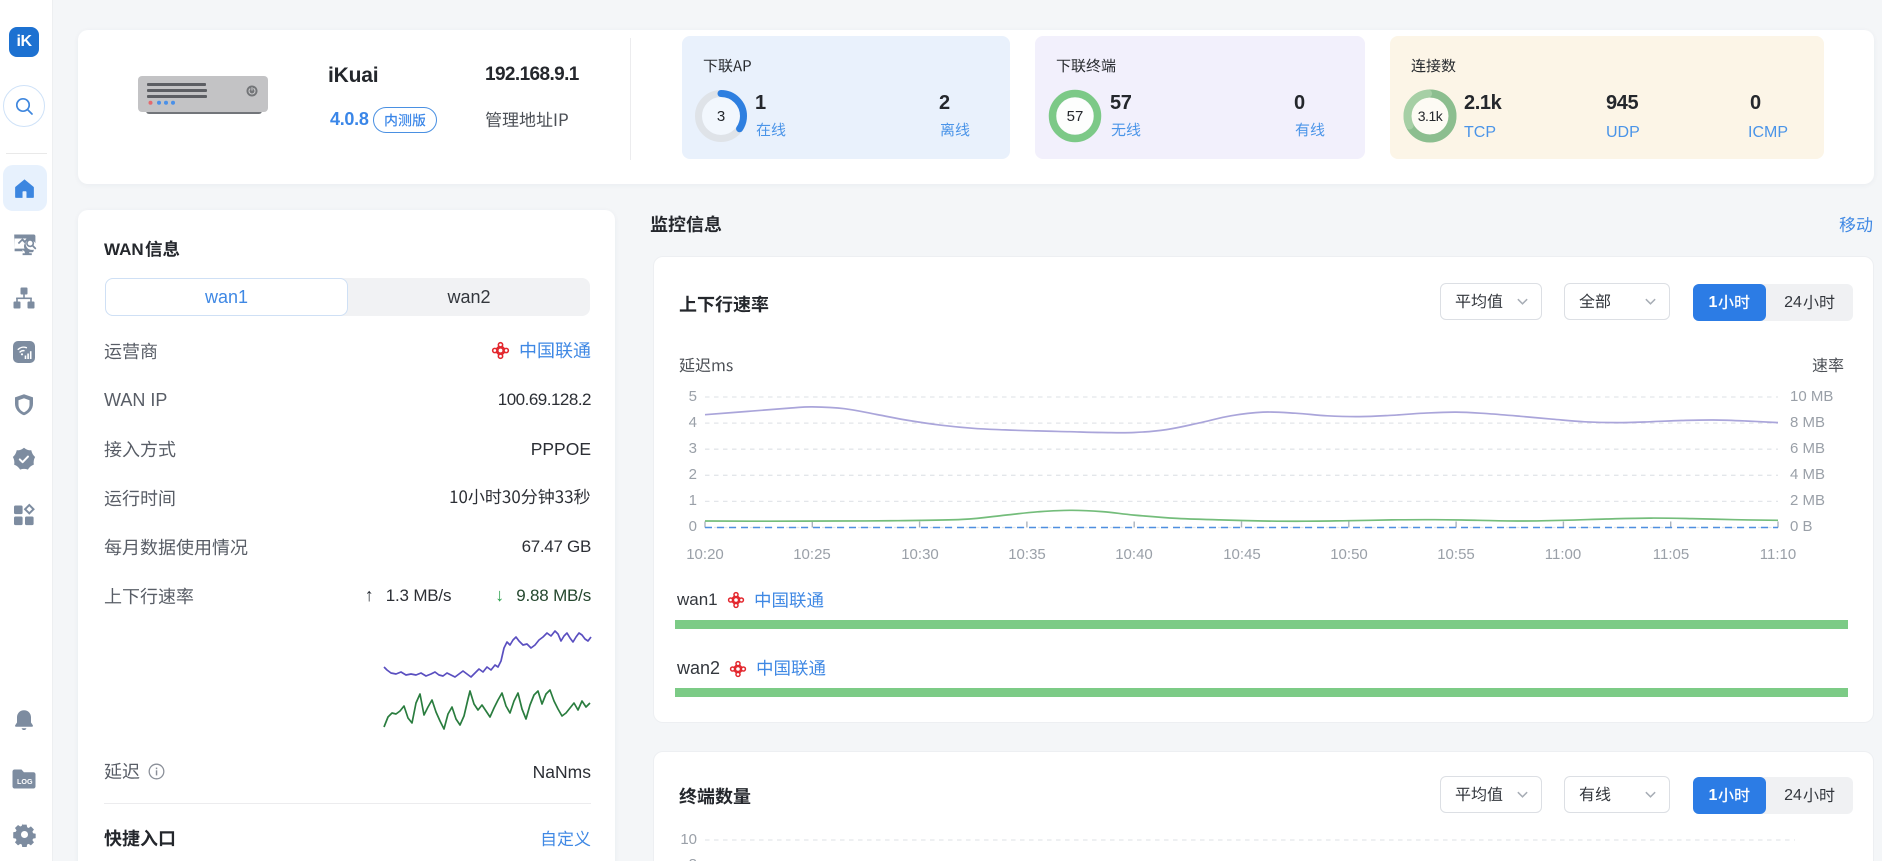 The width and height of the screenshot is (1882, 861). Describe the element at coordinates (25, 781) in the screenshot. I see `svg-text: LOG` at that location.